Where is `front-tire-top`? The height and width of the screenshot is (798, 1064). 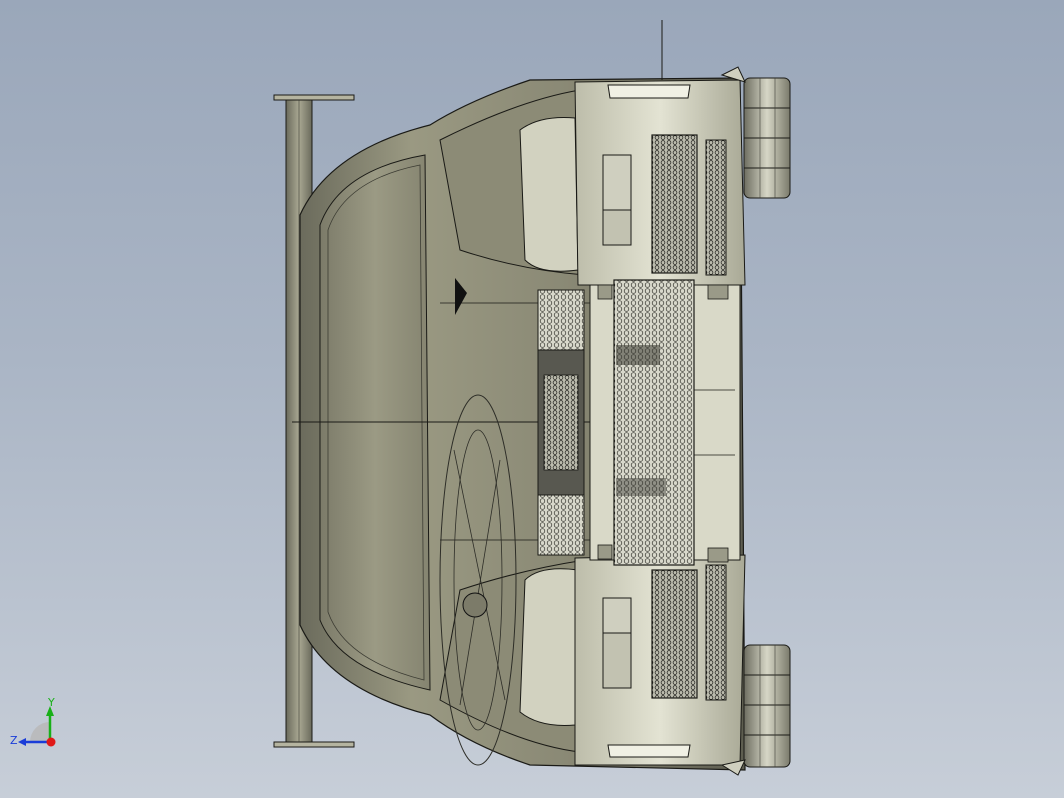 front-tire-top is located at coordinates (767, 138).